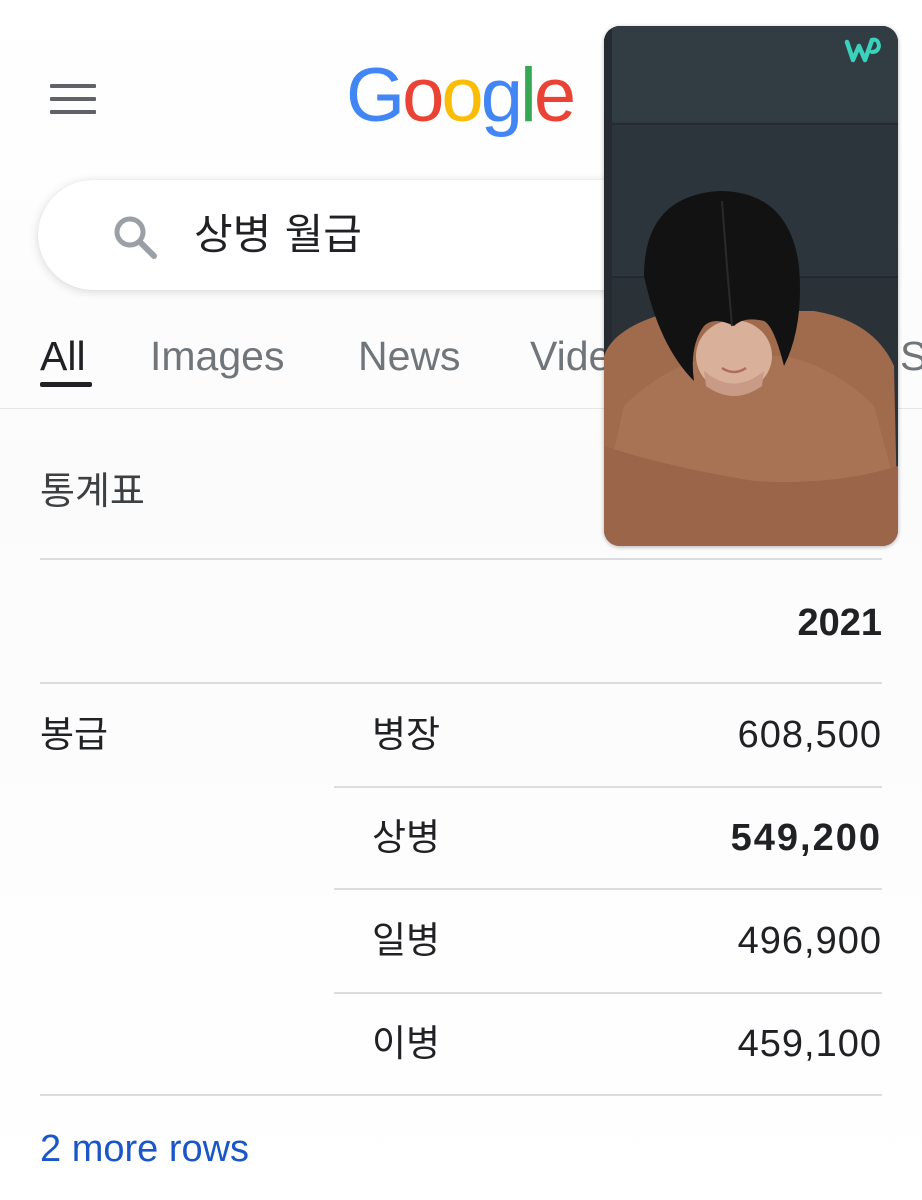 The width and height of the screenshot is (922, 1200). Describe the element at coordinates (501, 95) in the screenshot. I see `logo-letter: g` at that location.